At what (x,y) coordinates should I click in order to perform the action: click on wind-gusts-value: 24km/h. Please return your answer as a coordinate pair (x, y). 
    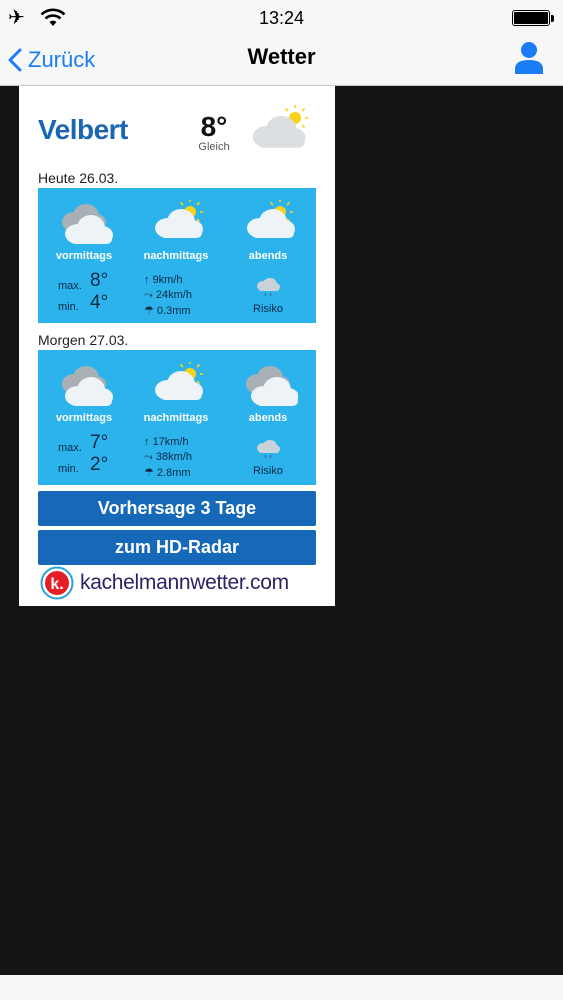
    Looking at the image, I should click on (173, 295).